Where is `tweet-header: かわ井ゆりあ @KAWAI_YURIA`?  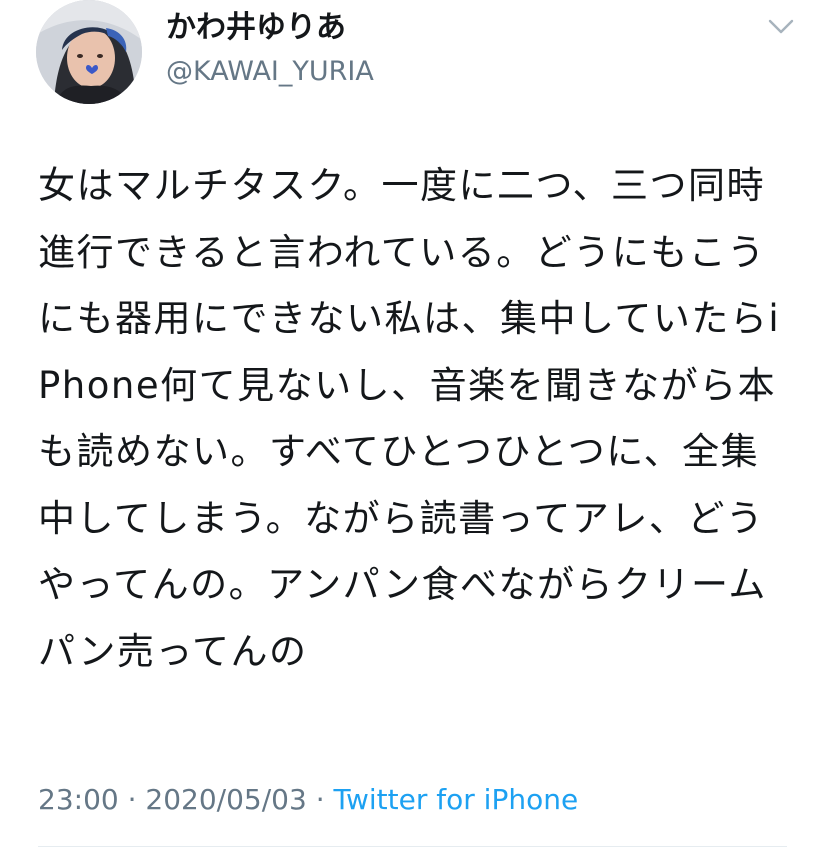
tweet-header: かわ井ゆりあ @KAWAI_YURIA is located at coordinates (416, 52).